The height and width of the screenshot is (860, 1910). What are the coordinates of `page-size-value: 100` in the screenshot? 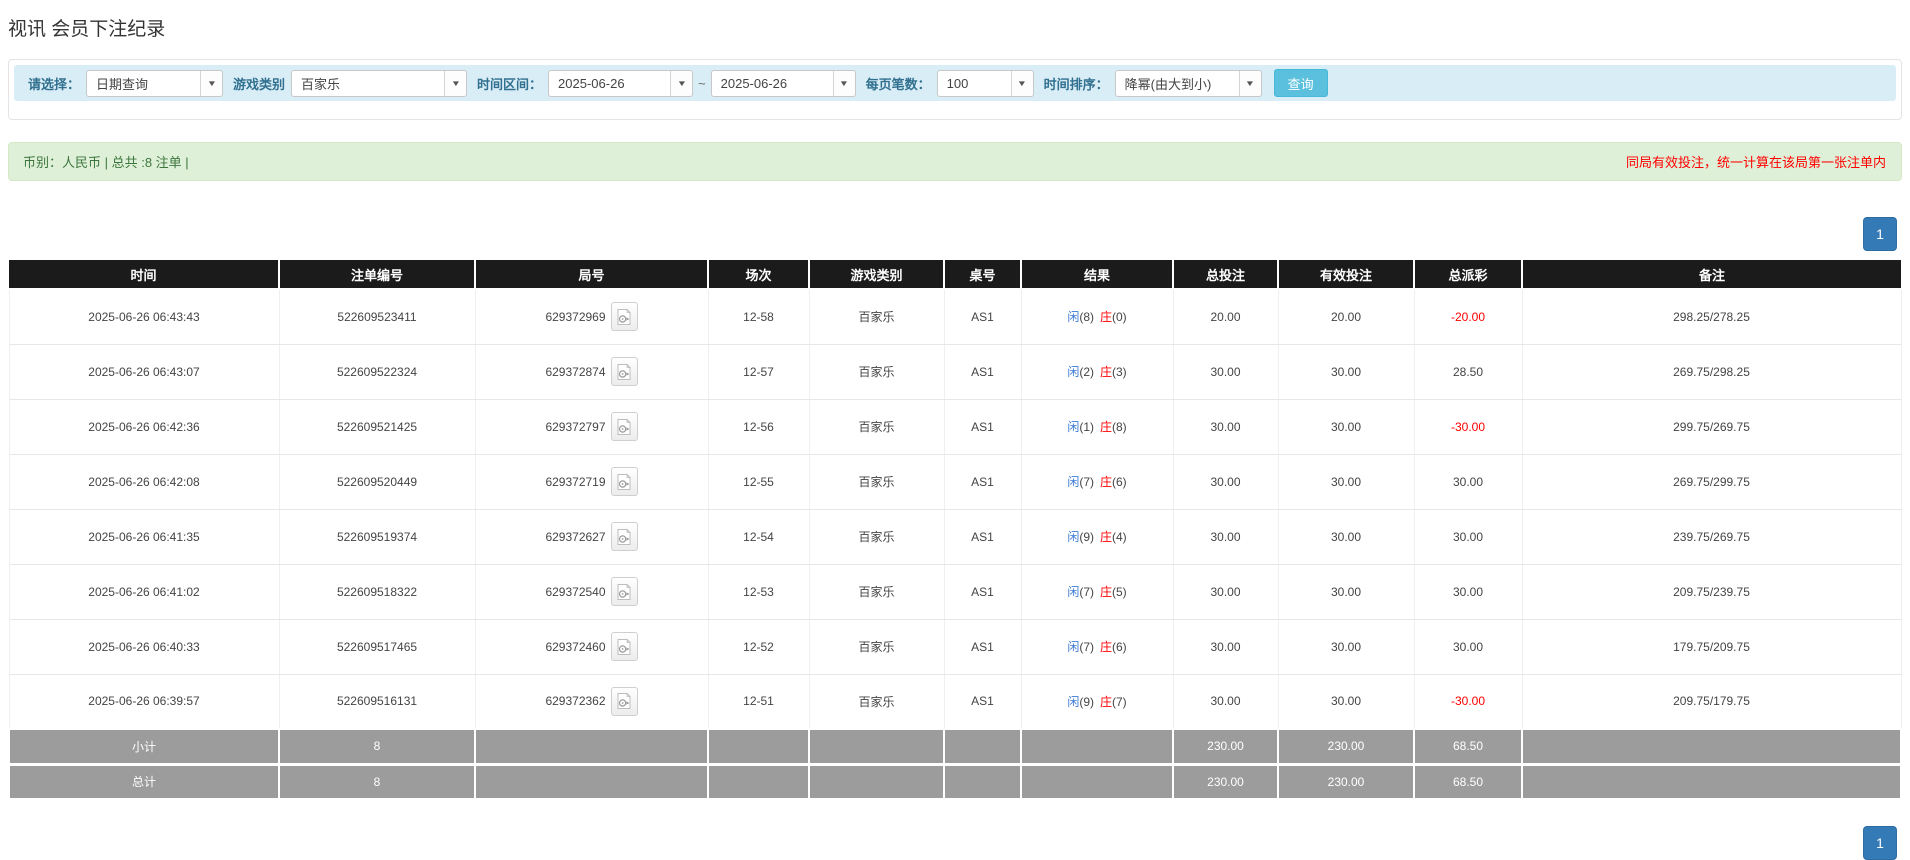 It's located at (957, 83).